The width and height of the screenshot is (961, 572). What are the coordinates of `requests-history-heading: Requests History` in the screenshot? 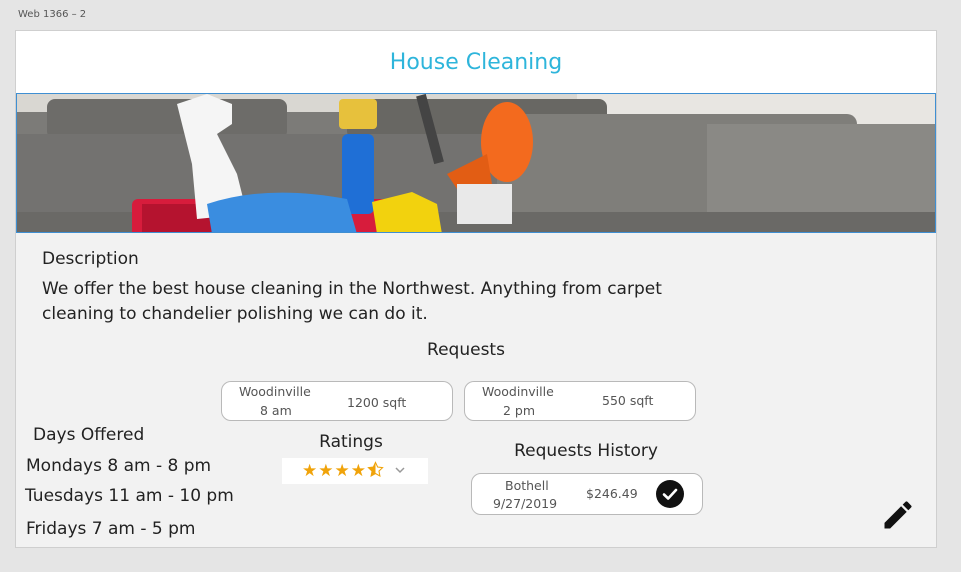 It's located at (586, 451).